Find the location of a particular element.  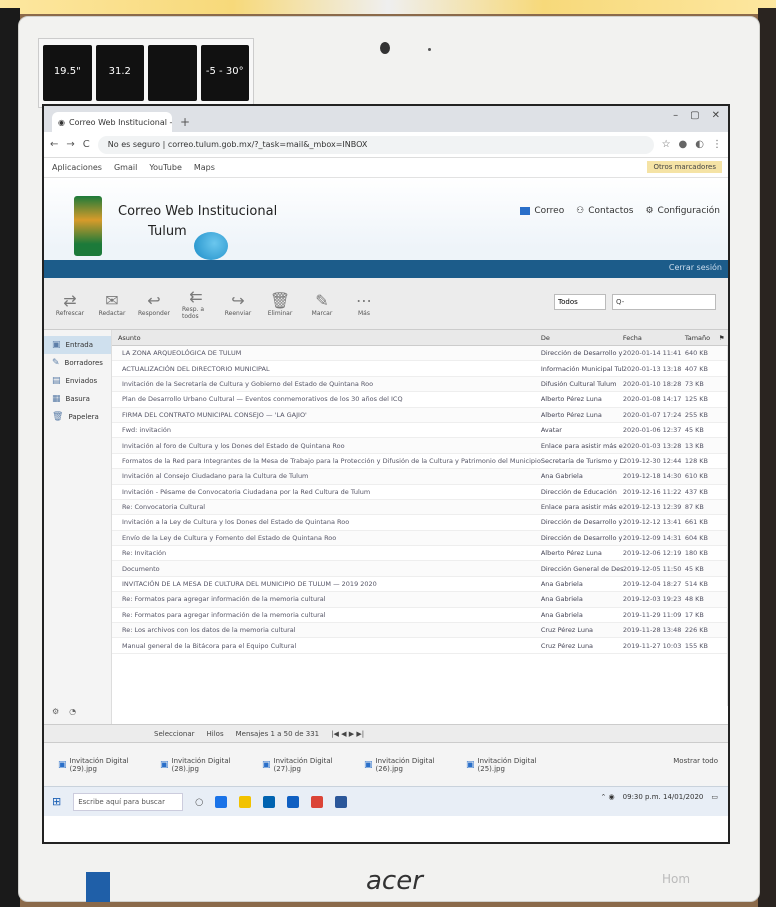

bookmark-maps: Maps is located at coordinates (204, 167).